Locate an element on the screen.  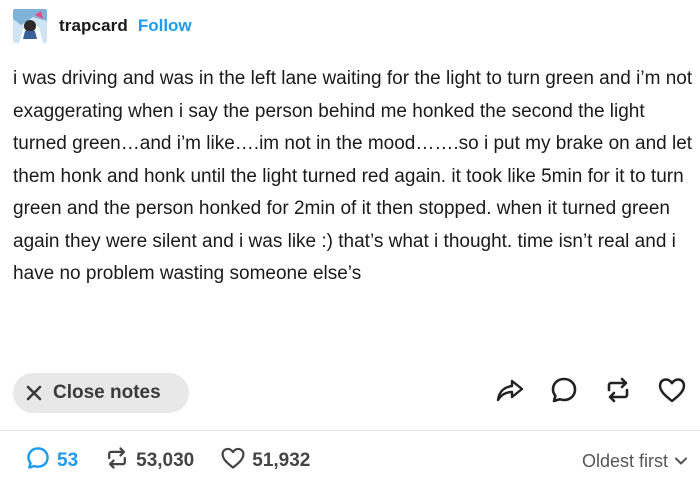
reply-icon is located at coordinates (564, 392).